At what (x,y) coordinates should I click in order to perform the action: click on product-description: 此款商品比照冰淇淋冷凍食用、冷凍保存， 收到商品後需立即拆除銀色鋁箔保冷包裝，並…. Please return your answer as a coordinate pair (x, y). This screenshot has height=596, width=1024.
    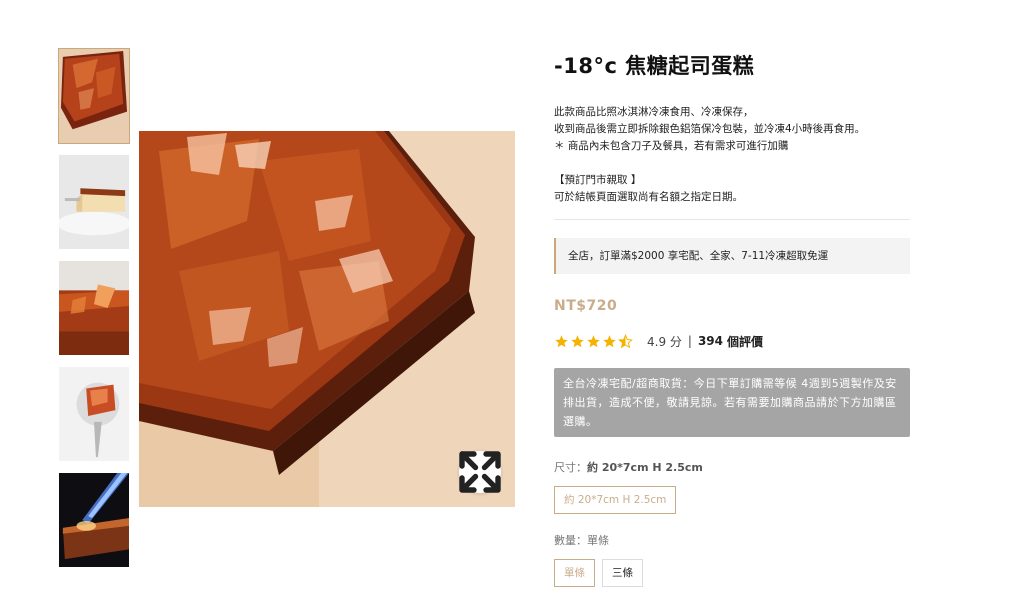
    Looking at the image, I should click on (732, 155).